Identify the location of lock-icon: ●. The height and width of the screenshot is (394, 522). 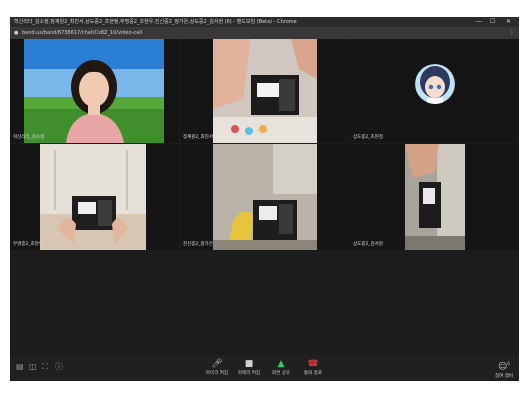
(16, 33).